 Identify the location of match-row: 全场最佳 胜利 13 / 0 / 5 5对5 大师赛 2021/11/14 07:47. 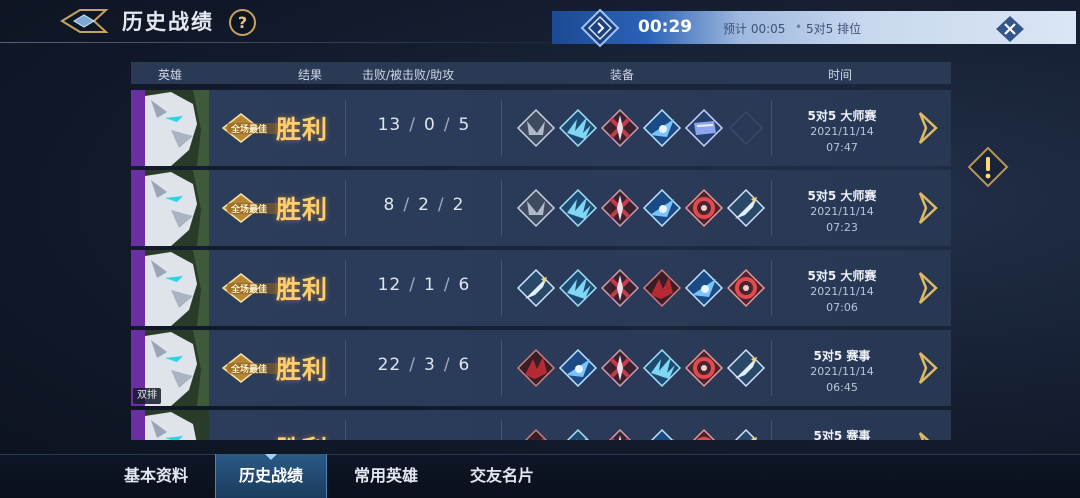
(541, 128).